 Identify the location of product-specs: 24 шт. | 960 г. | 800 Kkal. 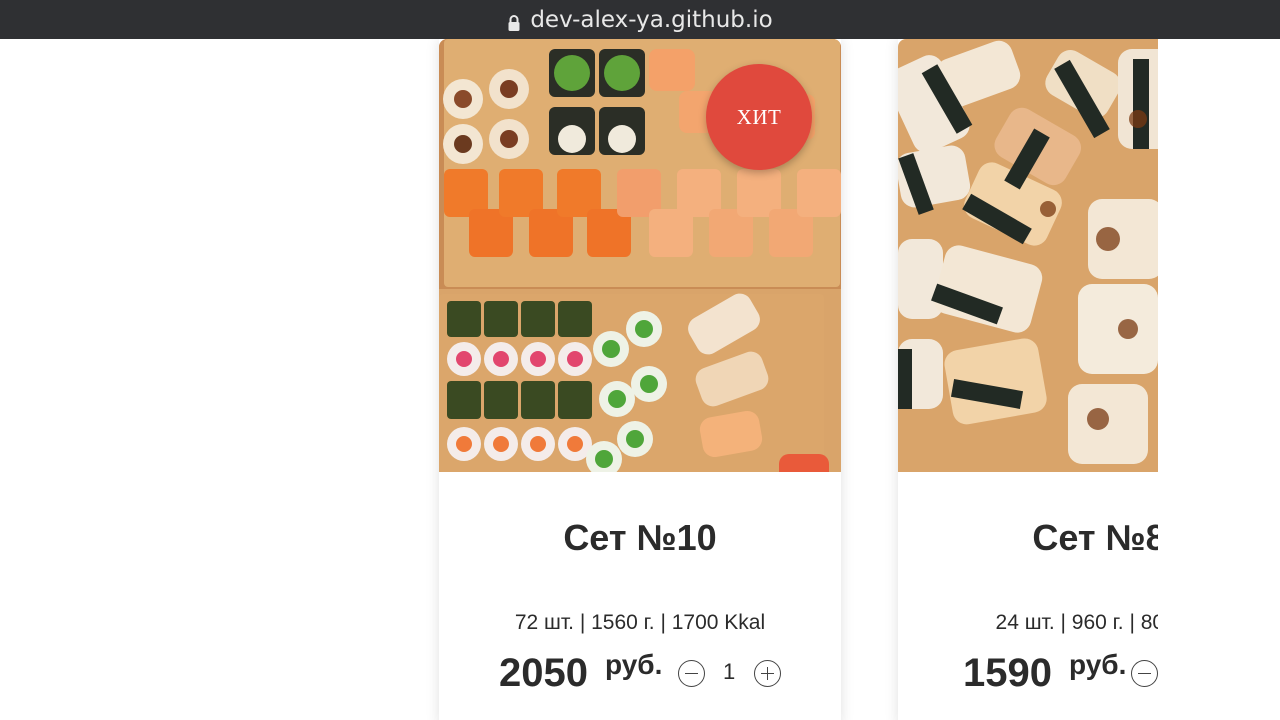
(1076, 622).